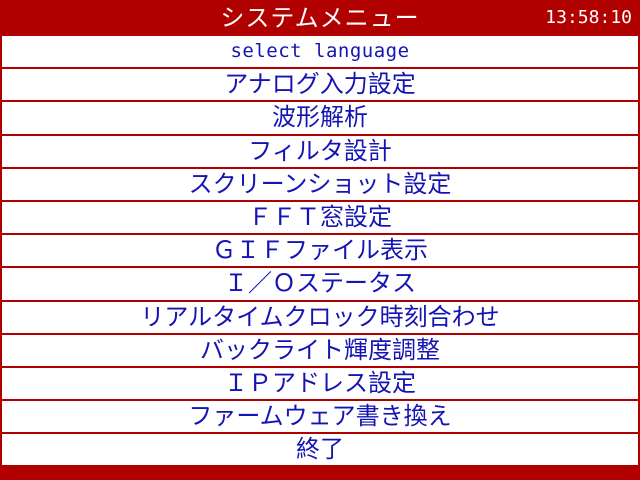 This screenshot has width=640, height=480. What do you see at coordinates (320, 283) in the screenshot?
I see `menu-item-io-status: Ｉ／Ｏステータス` at bounding box center [320, 283].